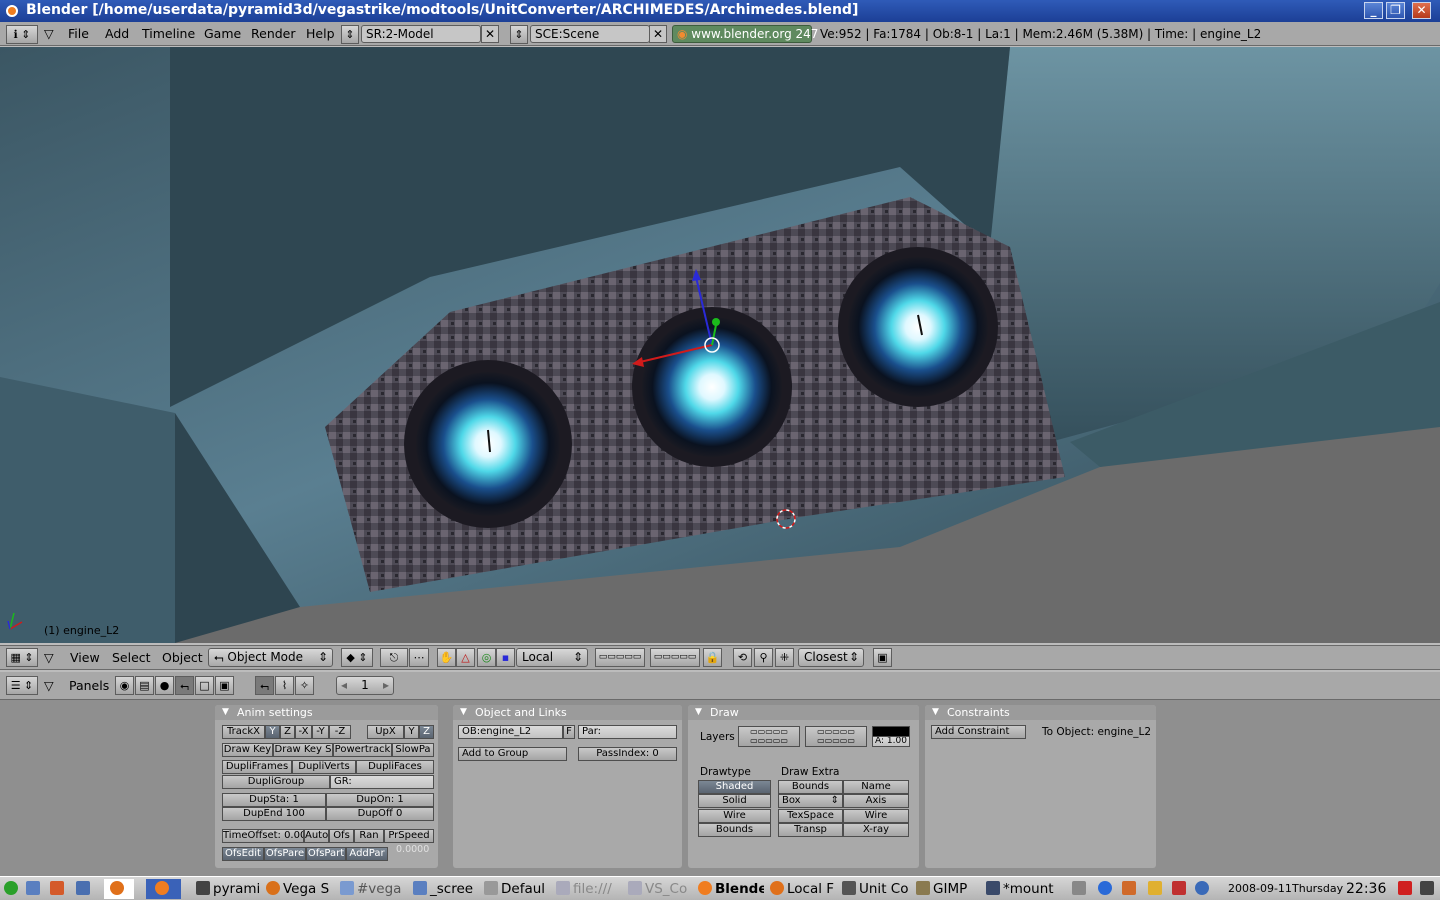  What do you see at coordinates (784, 657) in the screenshot?
I see `snap-element-icon: ⁜` at bounding box center [784, 657].